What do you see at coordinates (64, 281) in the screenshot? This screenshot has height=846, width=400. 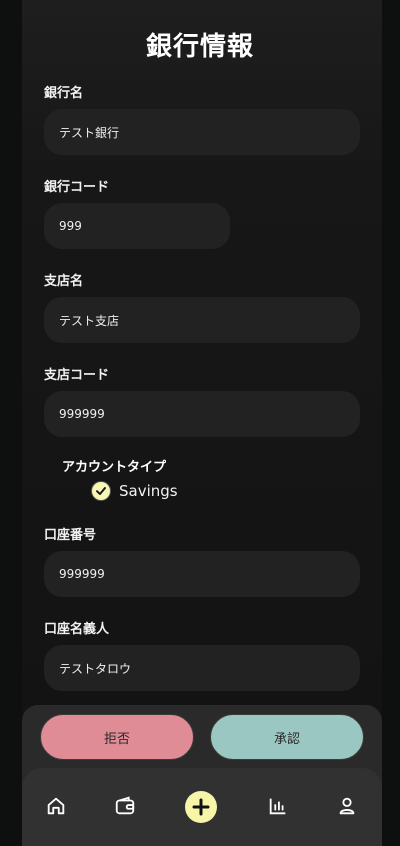 I see `branch-name-label: 支店名` at bounding box center [64, 281].